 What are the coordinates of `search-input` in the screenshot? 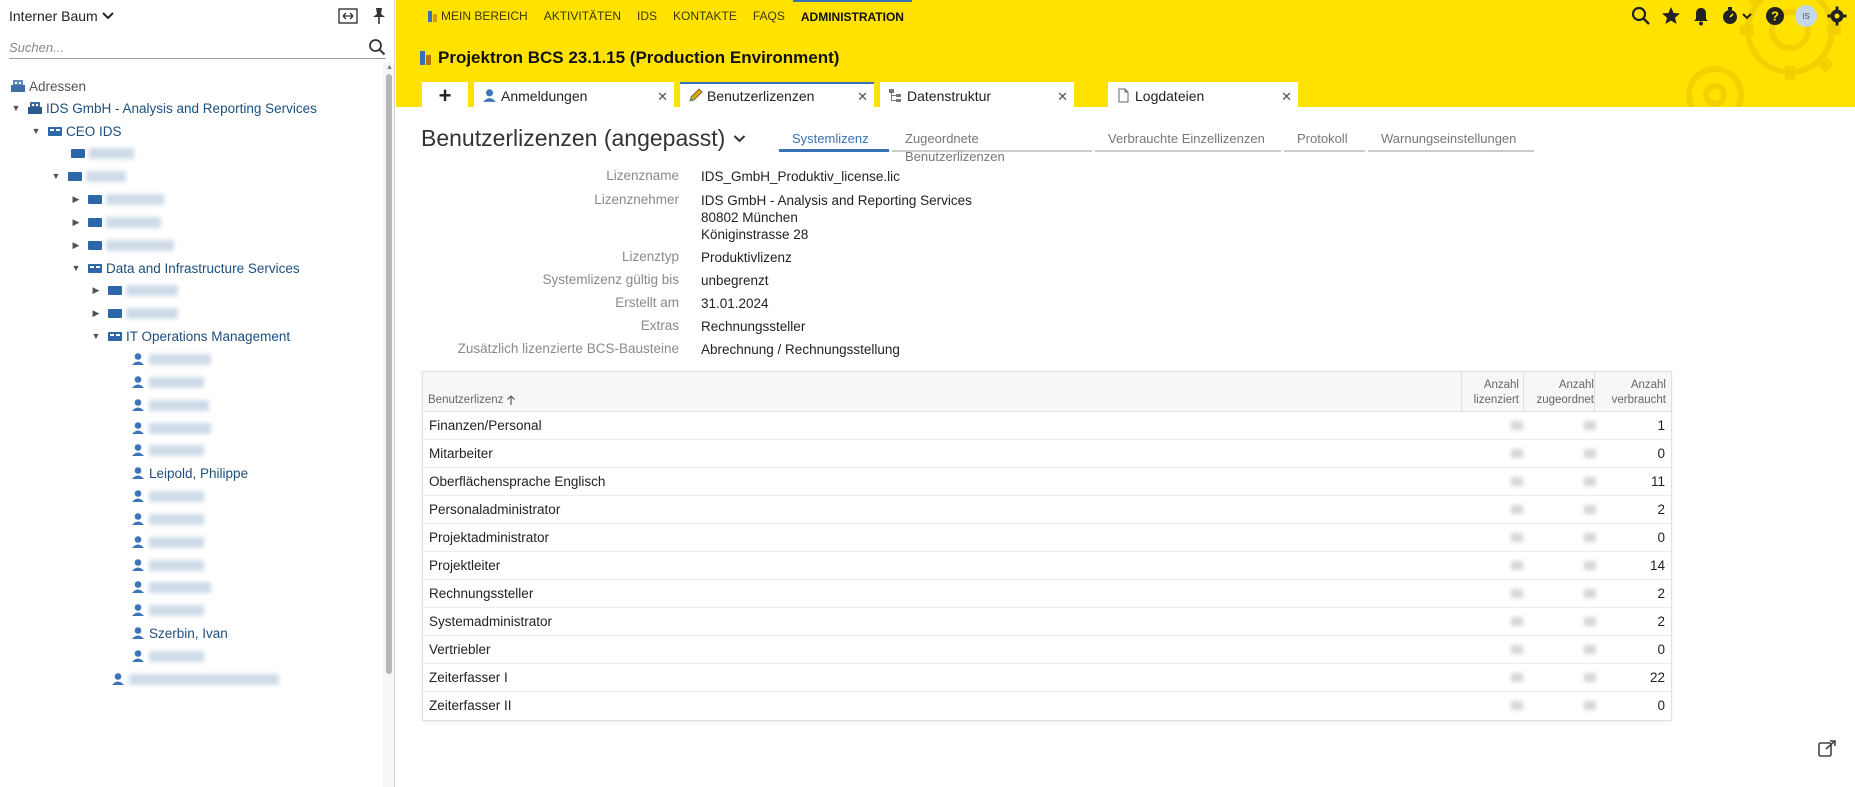 It's located at (179, 47).